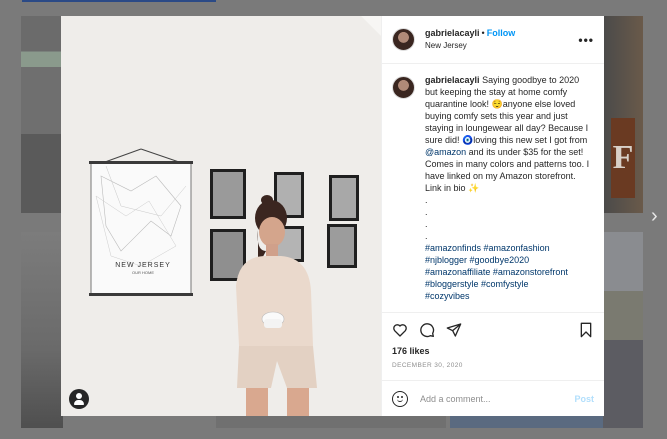  Describe the element at coordinates (470, 46) in the screenshot. I see `location-link: New Jersey` at that location.